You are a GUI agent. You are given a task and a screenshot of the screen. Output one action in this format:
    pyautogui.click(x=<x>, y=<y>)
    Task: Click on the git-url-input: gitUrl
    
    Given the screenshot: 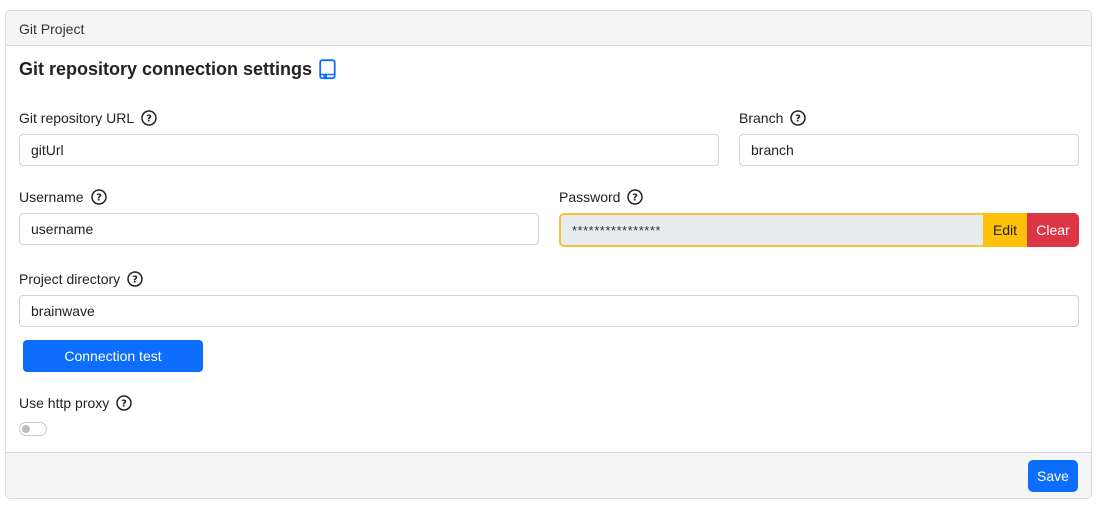 What is the action you would take?
    pyautogui.click(x=369, y=150)
    